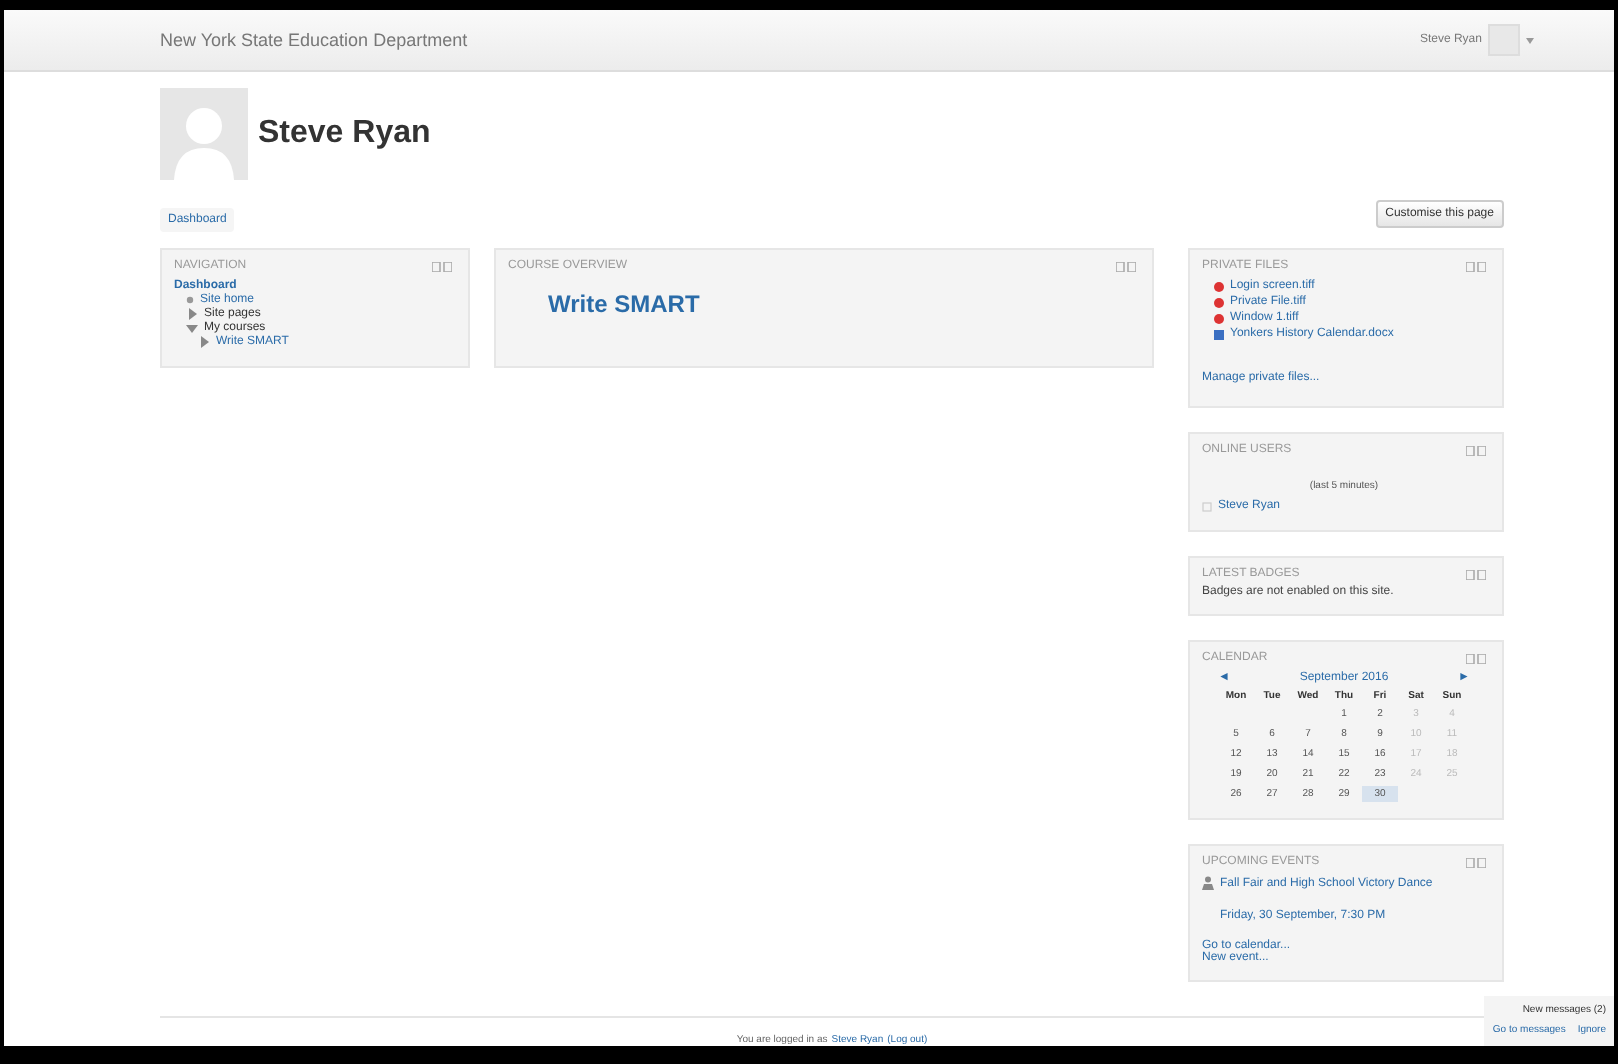  I want to click on course-link: Write SMART, so click(624, 304).